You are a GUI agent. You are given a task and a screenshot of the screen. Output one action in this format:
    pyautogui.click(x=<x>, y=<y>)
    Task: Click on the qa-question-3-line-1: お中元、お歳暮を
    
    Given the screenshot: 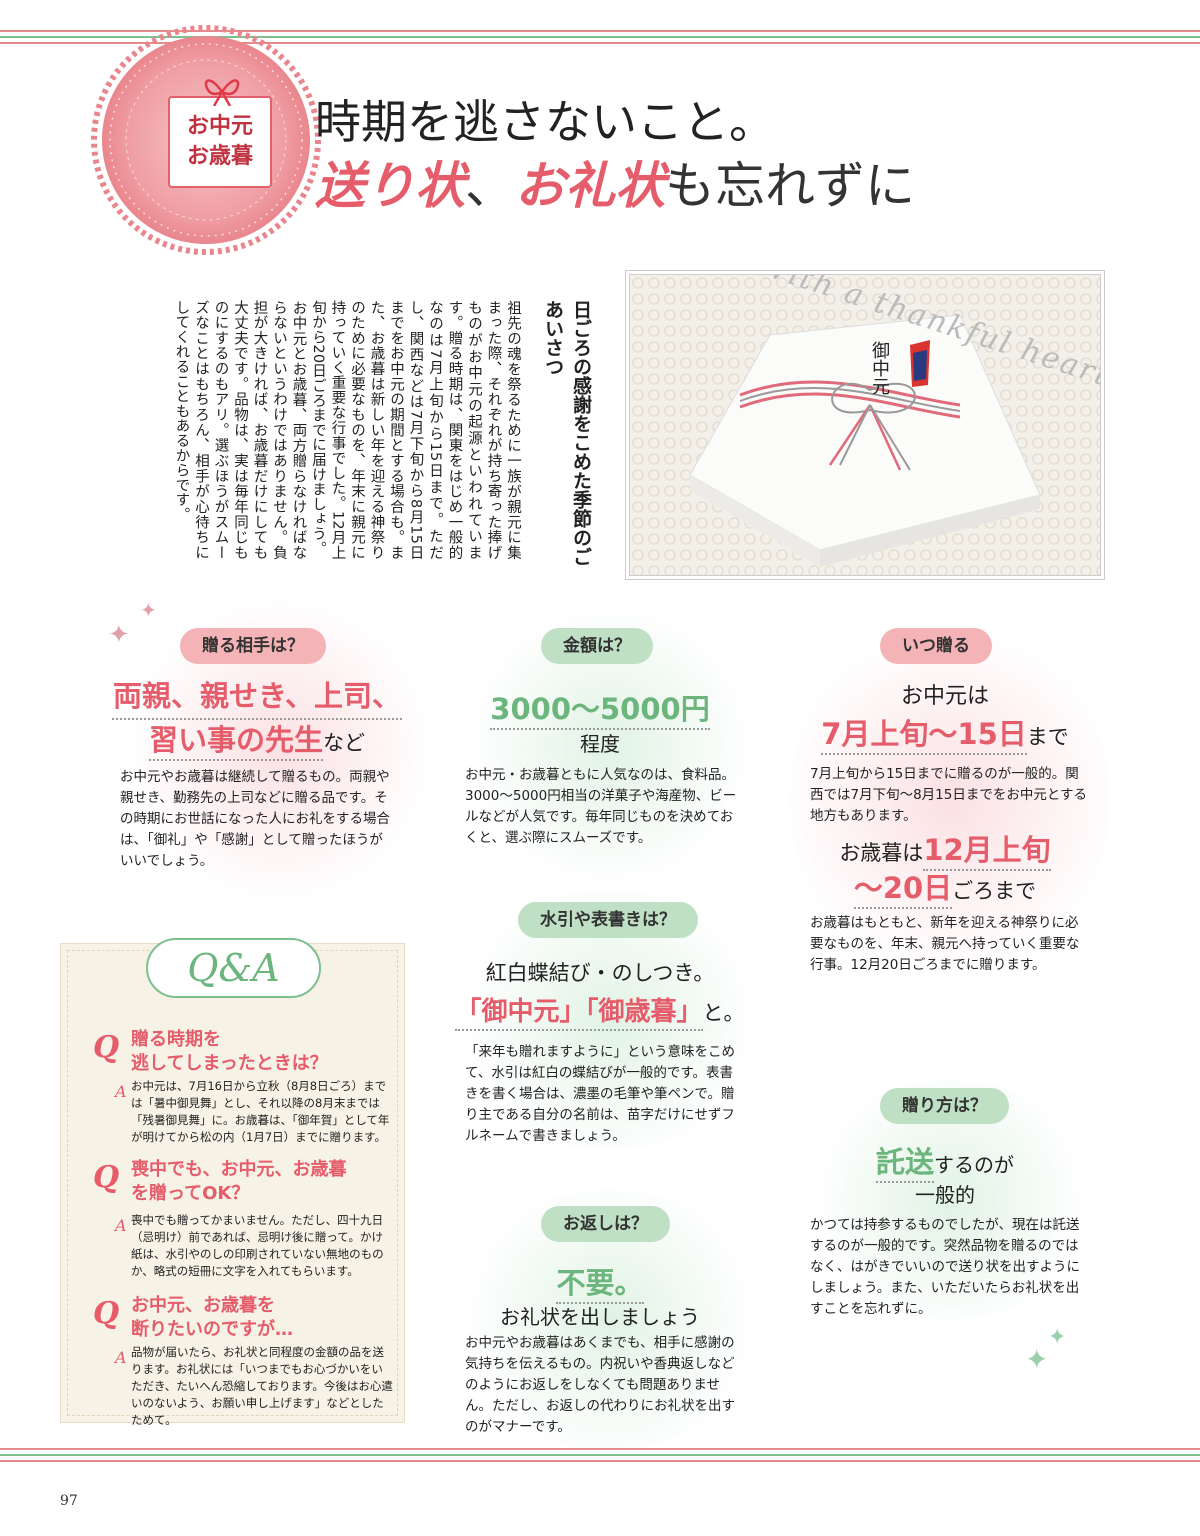 What is the action you would take?
    pyautogui.click(x=203, y=1305)
    